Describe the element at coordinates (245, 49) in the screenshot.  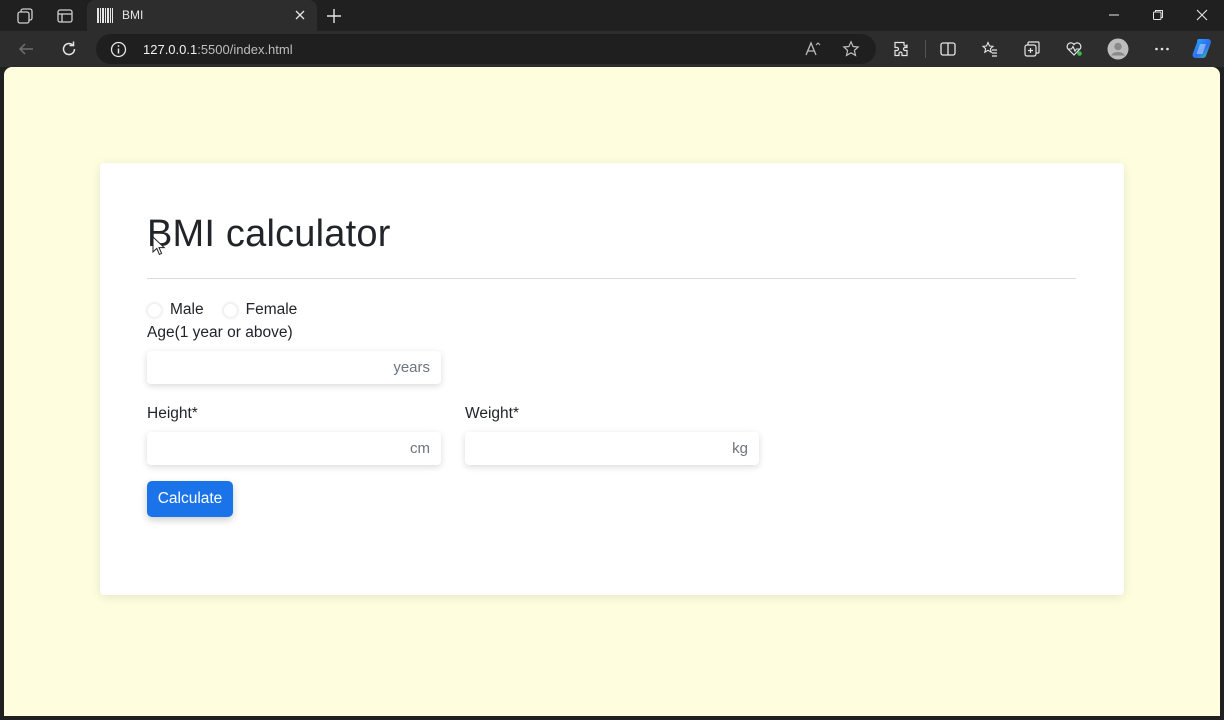
I see `url-path: :5500/index.html` at that location.